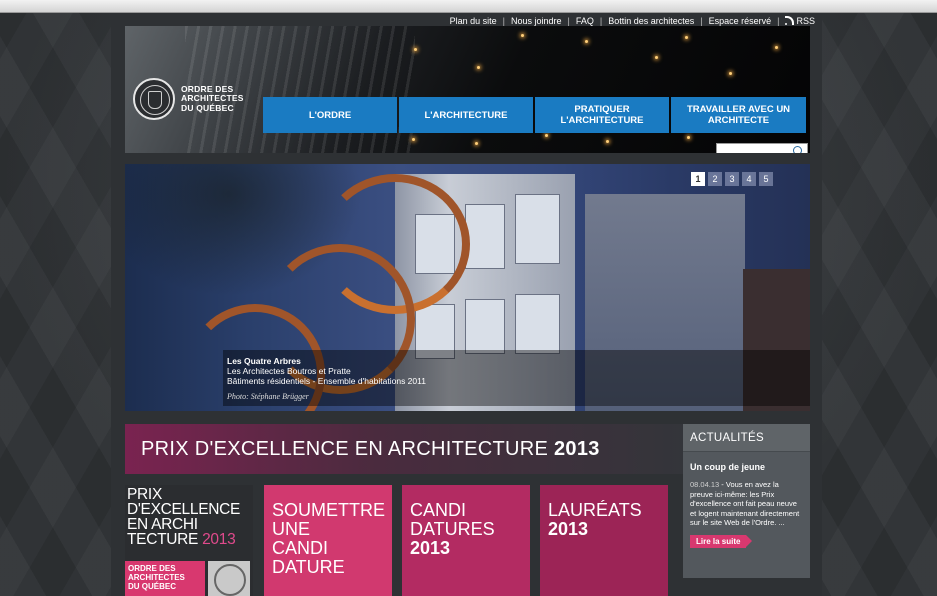 The width and height of the screenshot is (937, 596). Describe the element at coordinates (738, 115) in the screenshot. I see `nav-item-travailler: TRAVAILLER AVEC UN ARCHITECTE` at that location.